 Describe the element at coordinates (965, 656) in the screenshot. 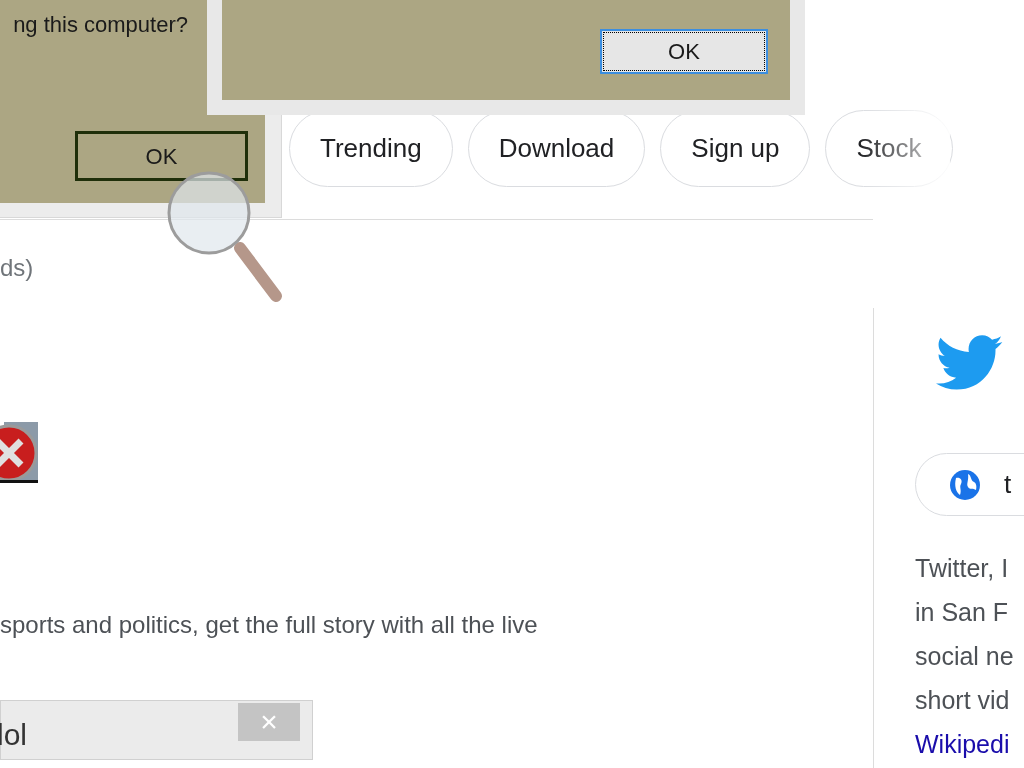

I see `description-line: social ne` at that location.